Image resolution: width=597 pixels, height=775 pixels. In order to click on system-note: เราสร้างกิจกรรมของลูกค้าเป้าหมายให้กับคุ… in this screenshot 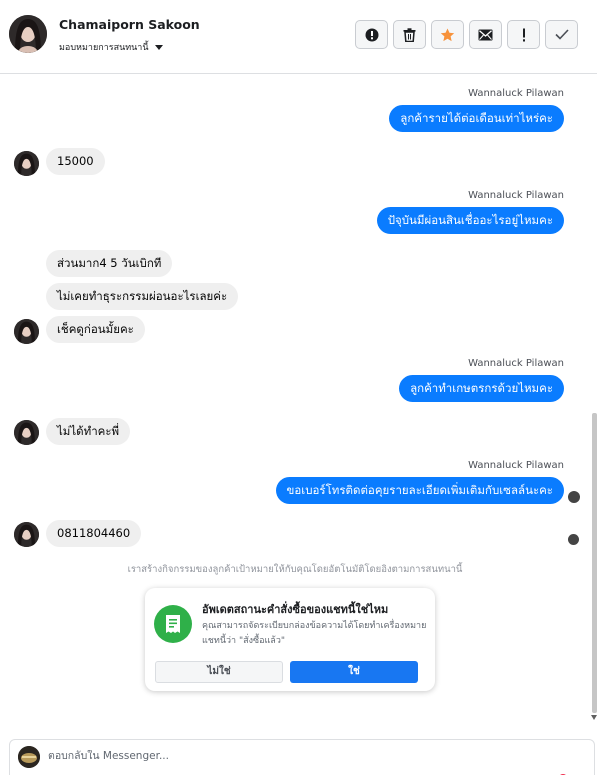, I will do `click(295, 569)`.